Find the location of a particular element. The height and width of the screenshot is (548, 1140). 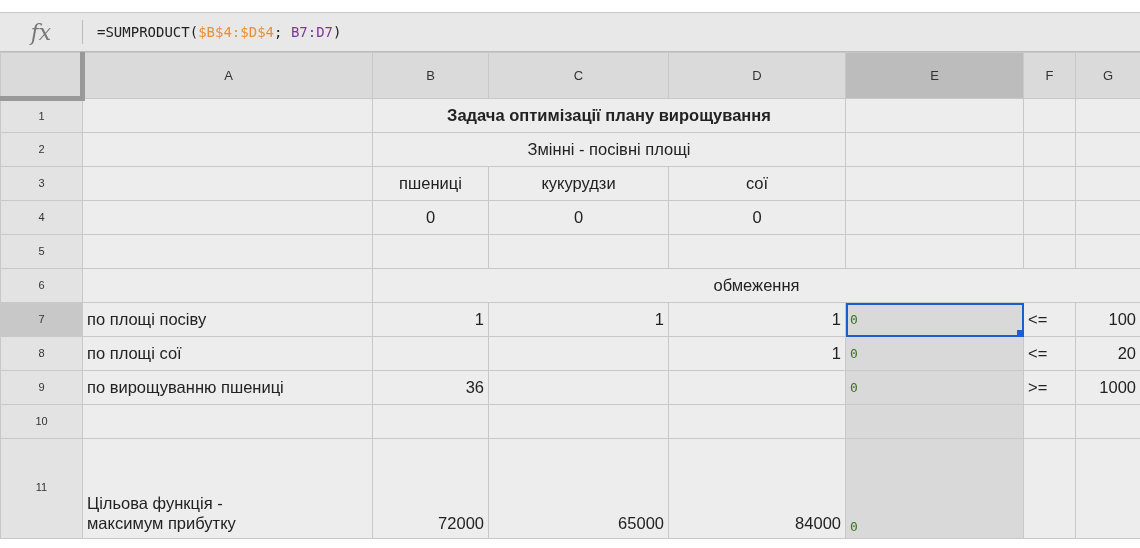

table-cell: пшениці is located at coordinates (430, 183).